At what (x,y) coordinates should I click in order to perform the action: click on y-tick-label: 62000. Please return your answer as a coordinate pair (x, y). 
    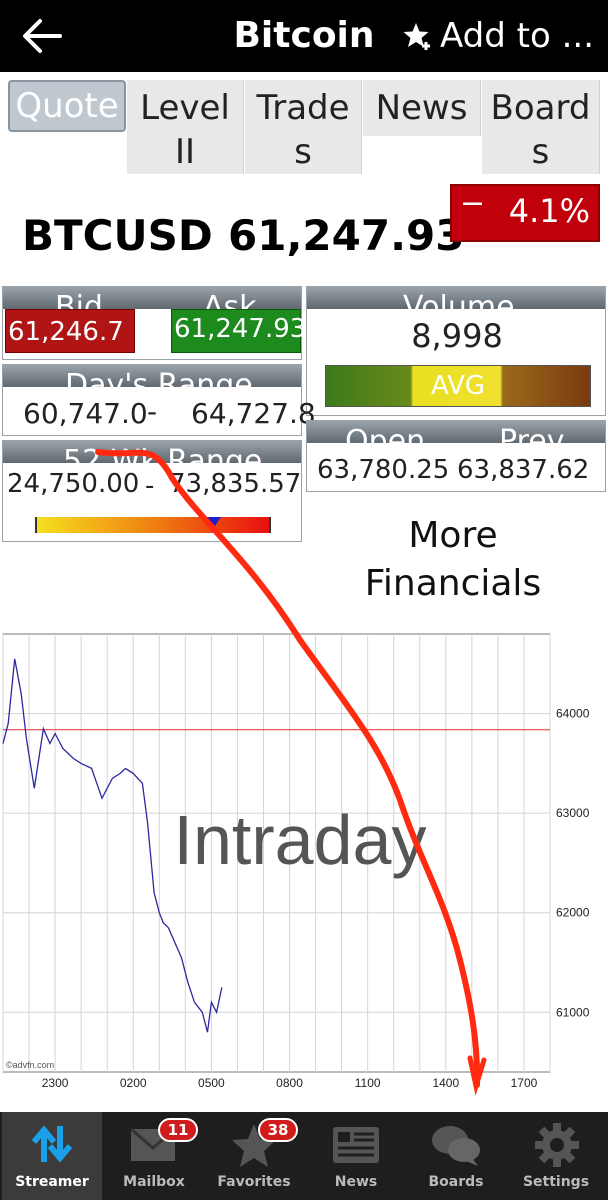
    Looking at the image, I should click on (573, 913).